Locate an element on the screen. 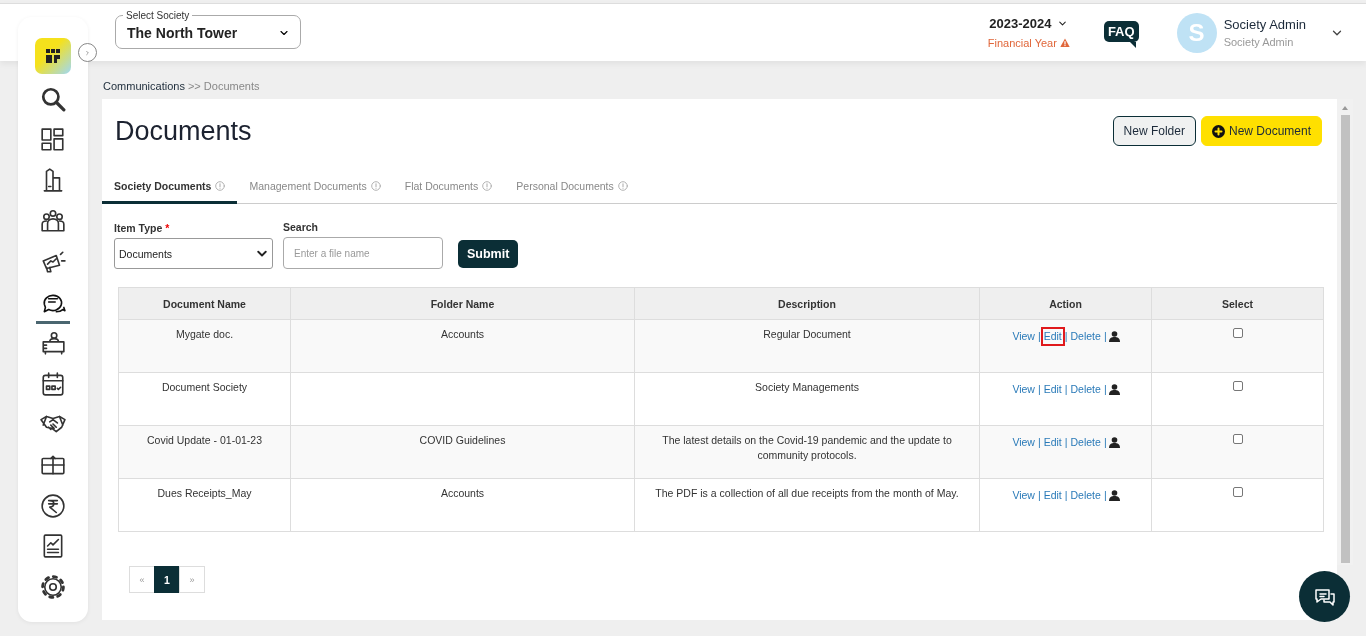 This screenshot has height=636, width=1366. tab: Personal Documents is located at coordinates (572, 187).